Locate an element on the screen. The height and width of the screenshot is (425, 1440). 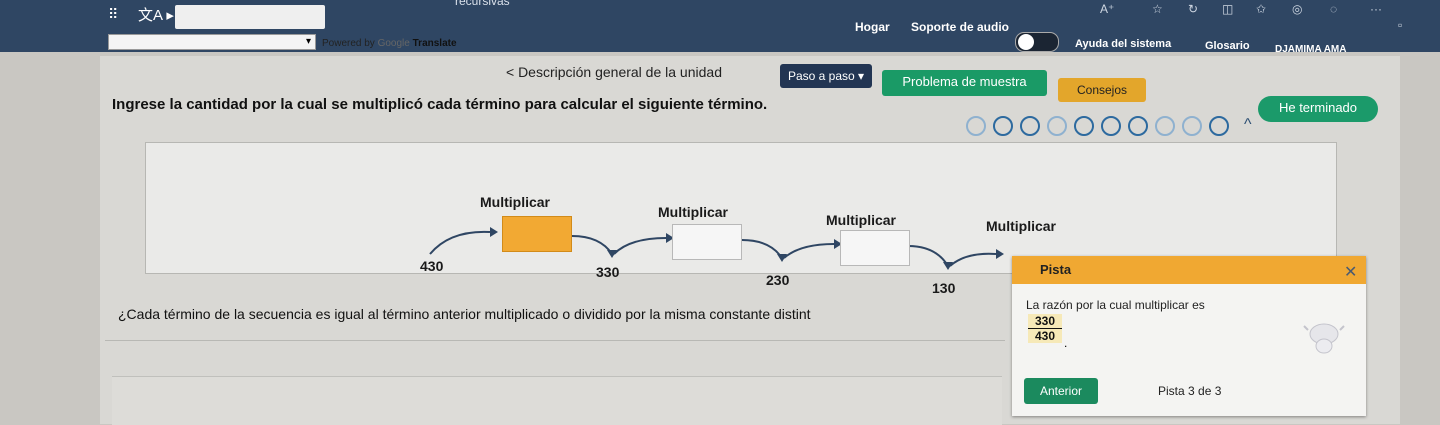
mascot-icon is located at coordinates (1324, 338).